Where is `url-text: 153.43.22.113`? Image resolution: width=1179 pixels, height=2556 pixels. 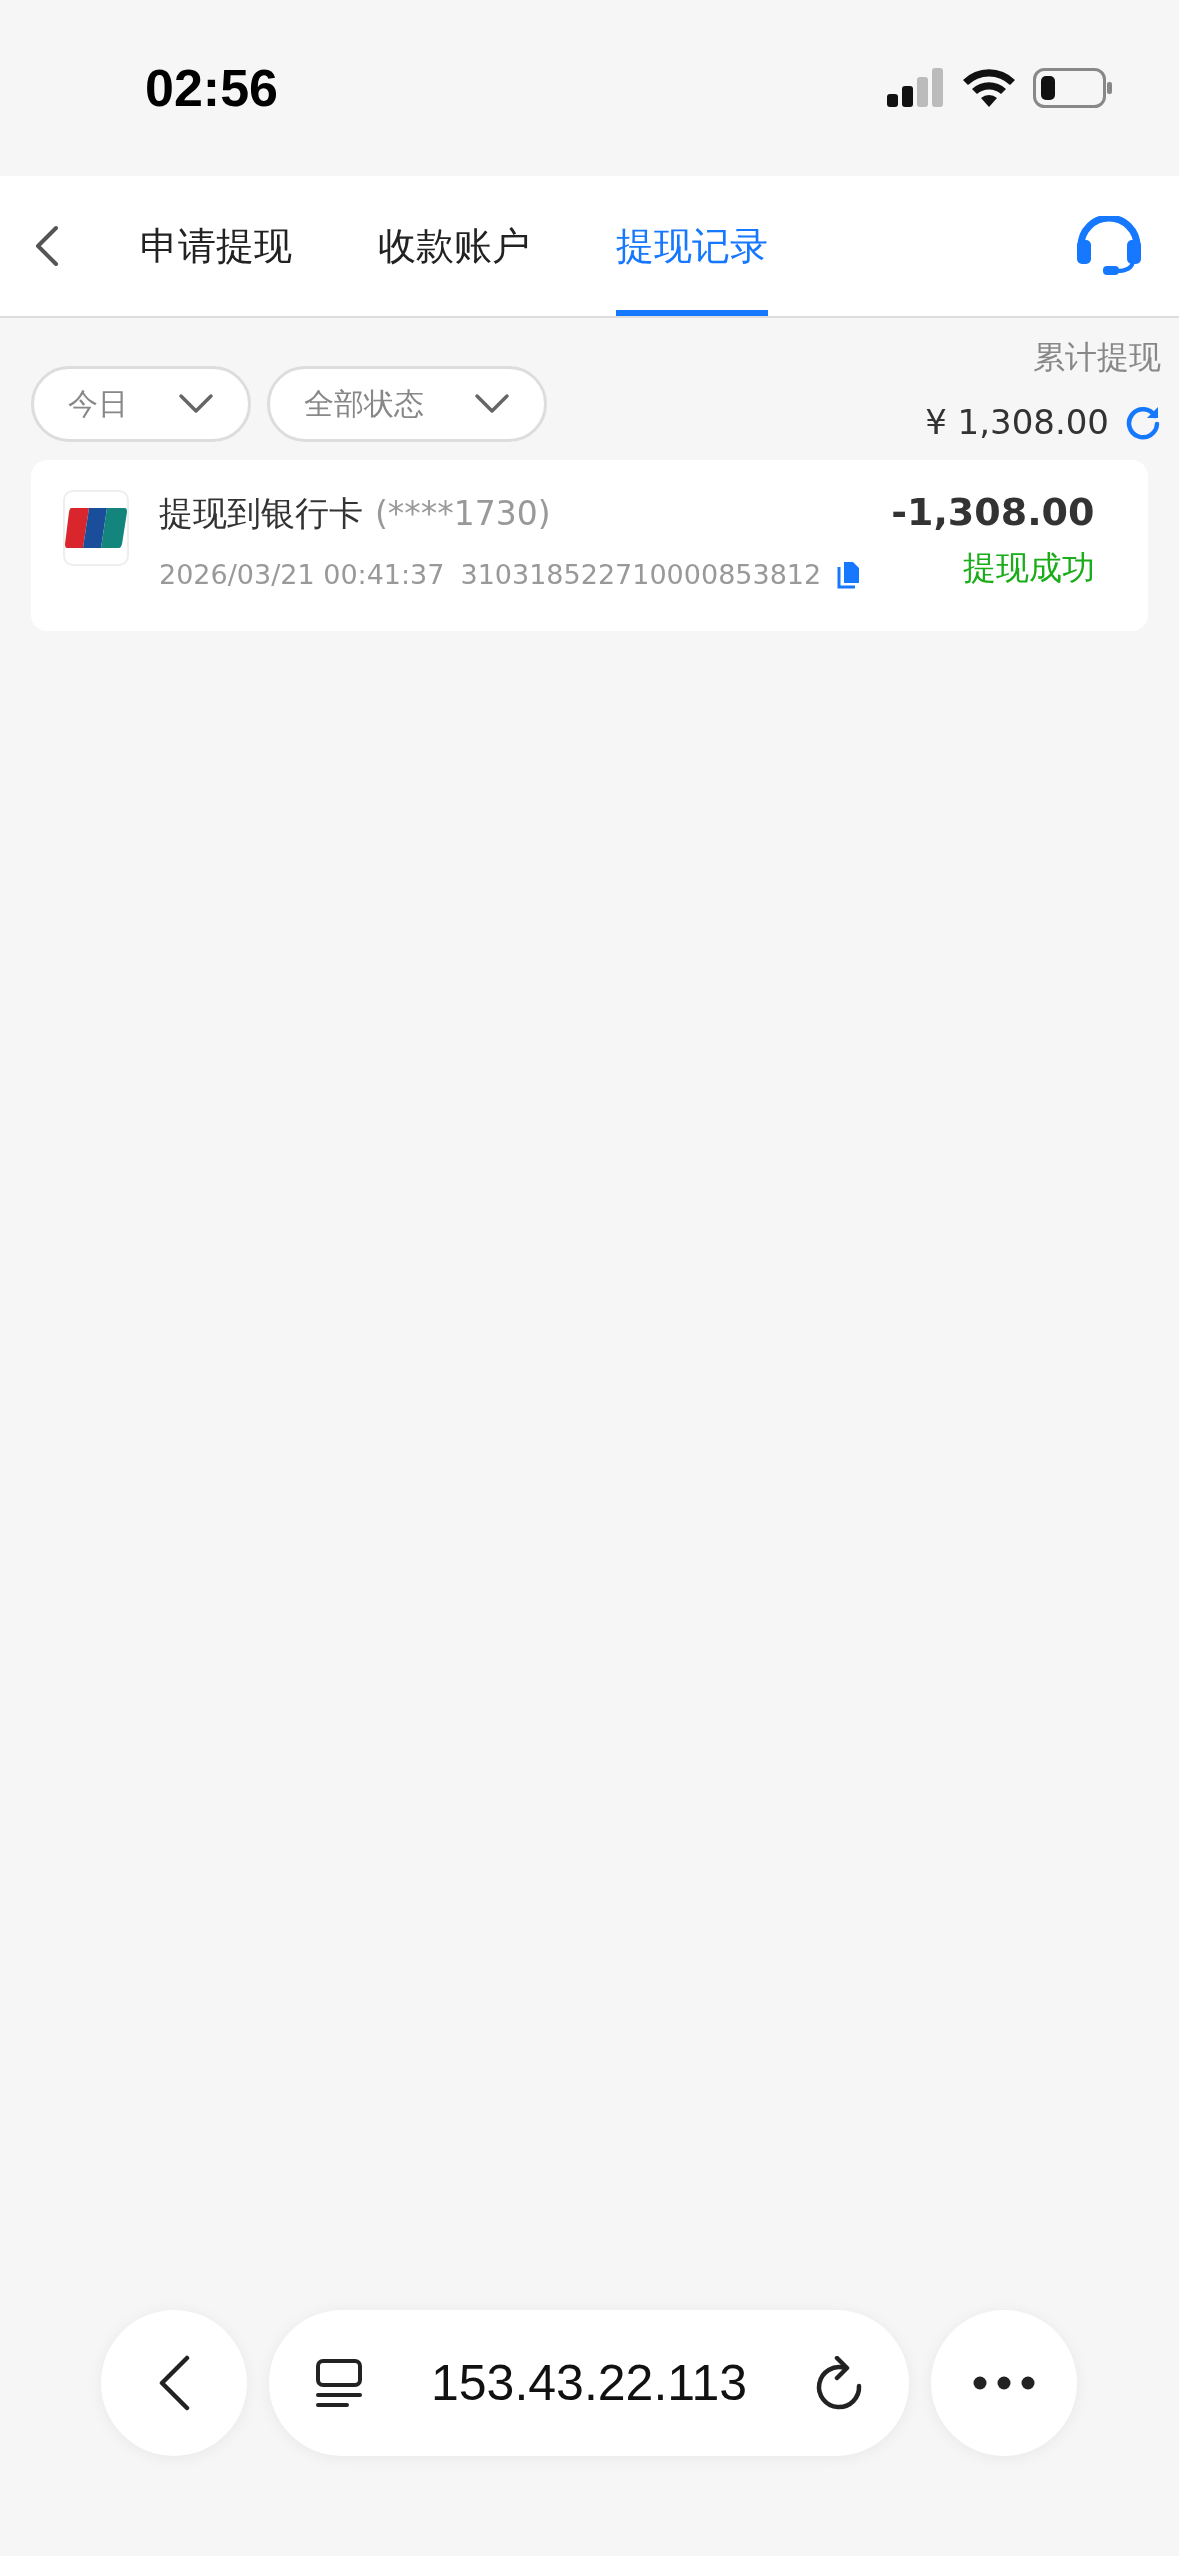 url-text: 153.43.22.113 is located at coordinates (588, 2383).